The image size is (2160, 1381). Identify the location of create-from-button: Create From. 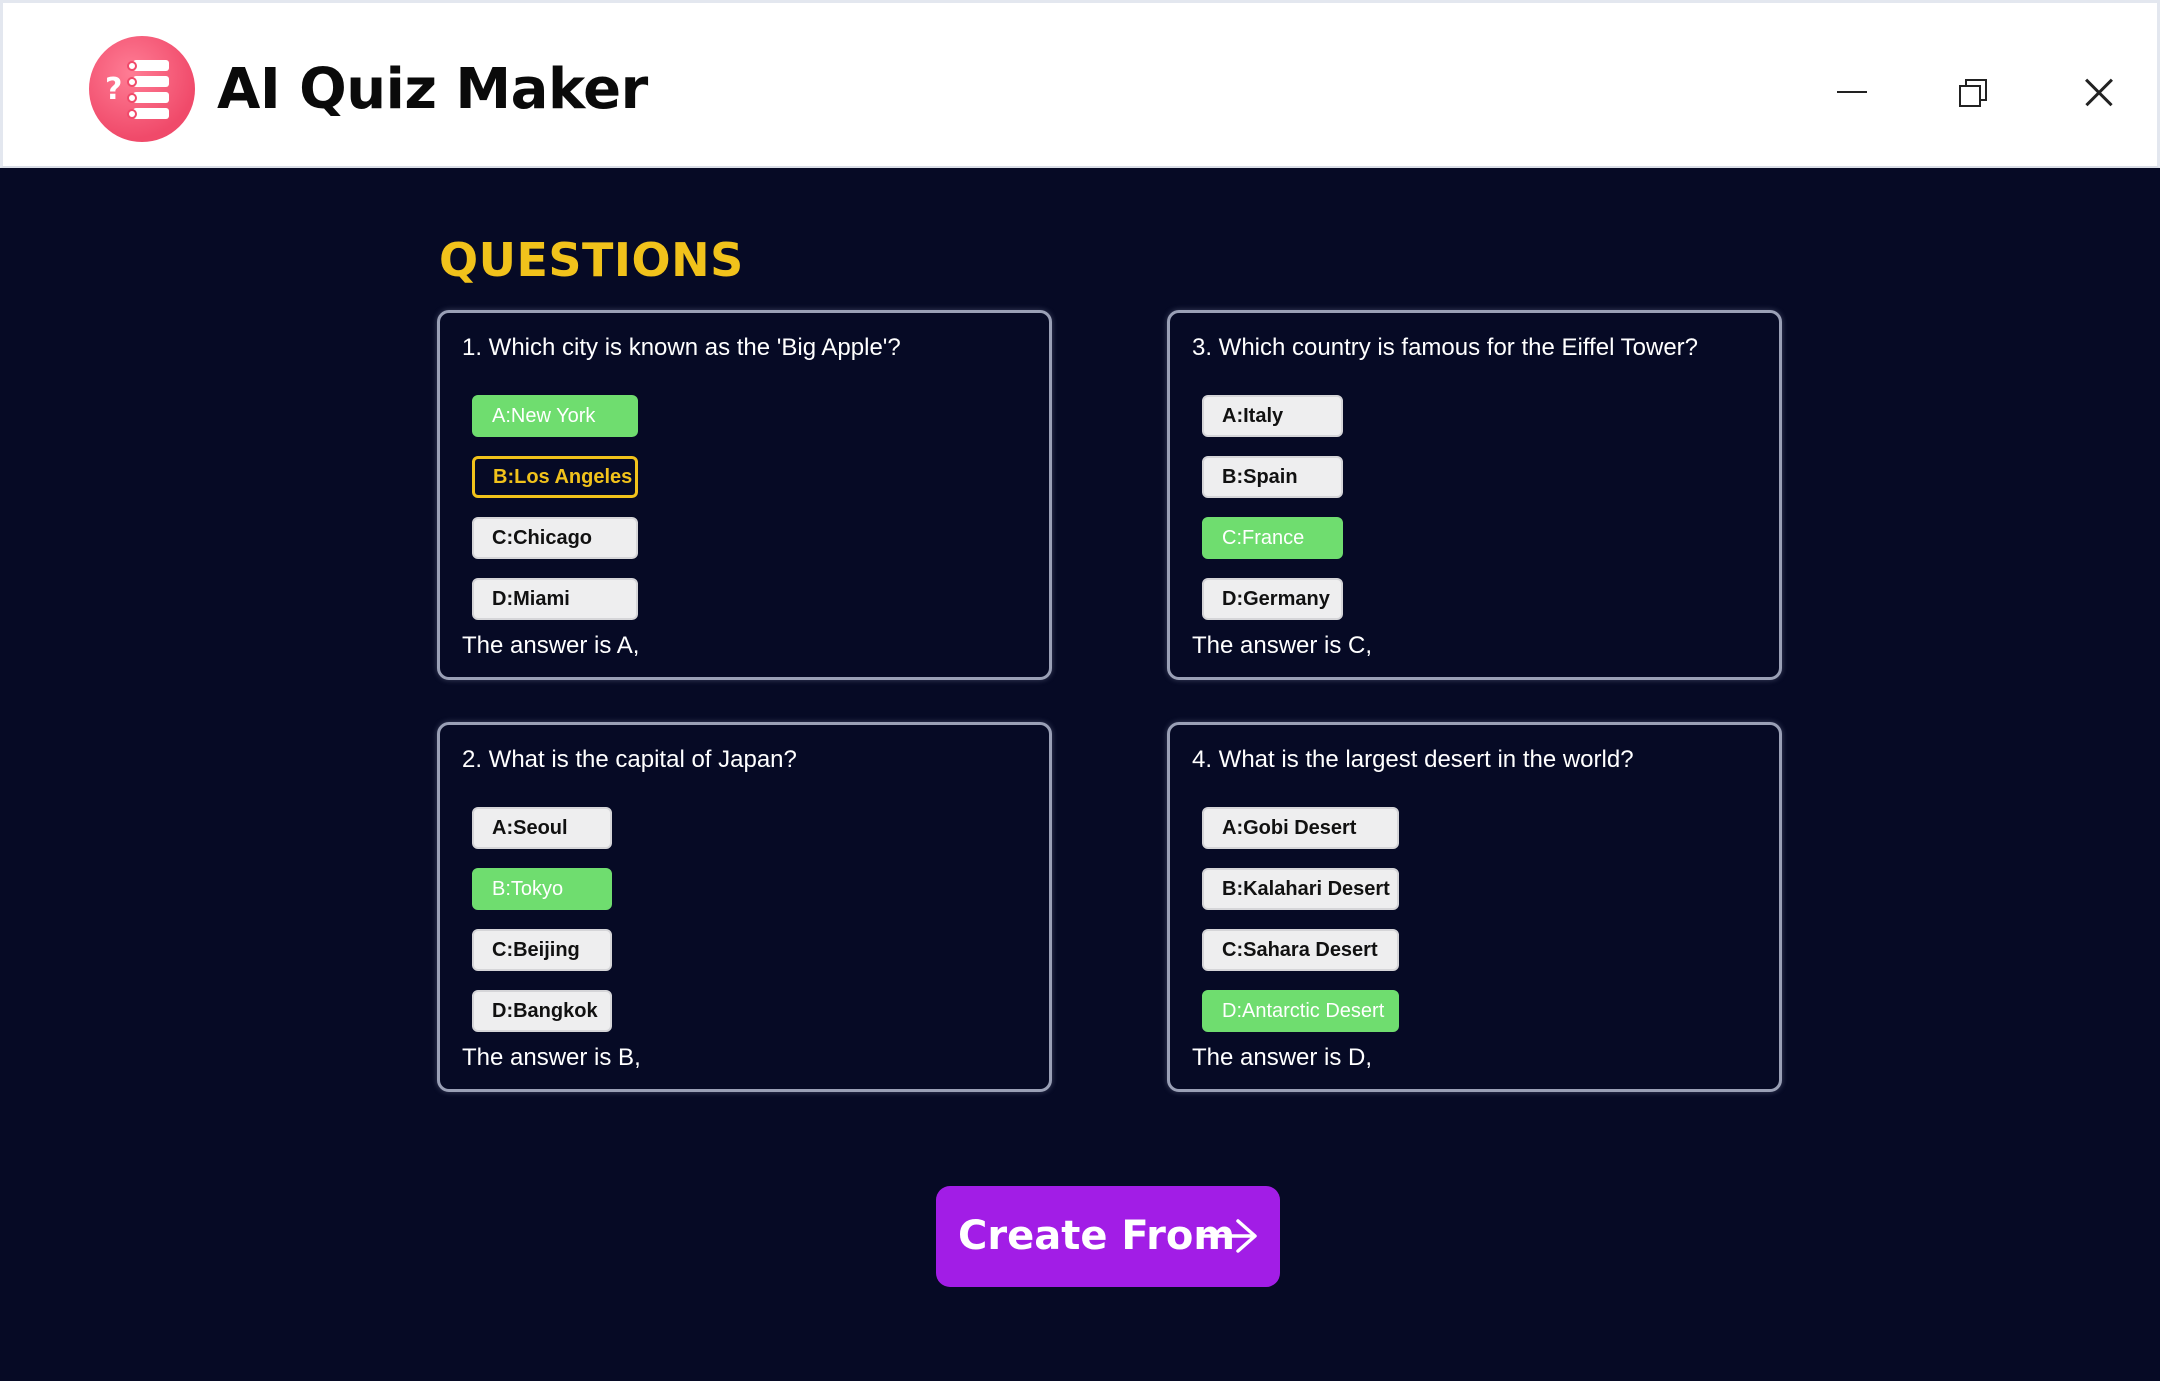
(1108, 1236).